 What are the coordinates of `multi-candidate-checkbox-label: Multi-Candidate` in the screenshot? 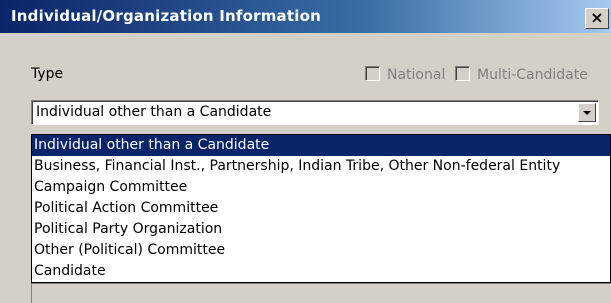 It's located at (532, 75).